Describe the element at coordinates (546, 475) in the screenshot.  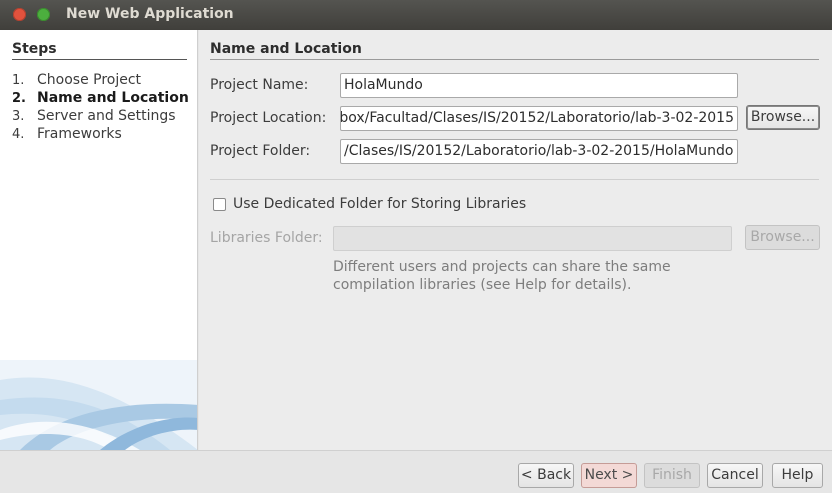
I see `back-button: < Back` at that location.